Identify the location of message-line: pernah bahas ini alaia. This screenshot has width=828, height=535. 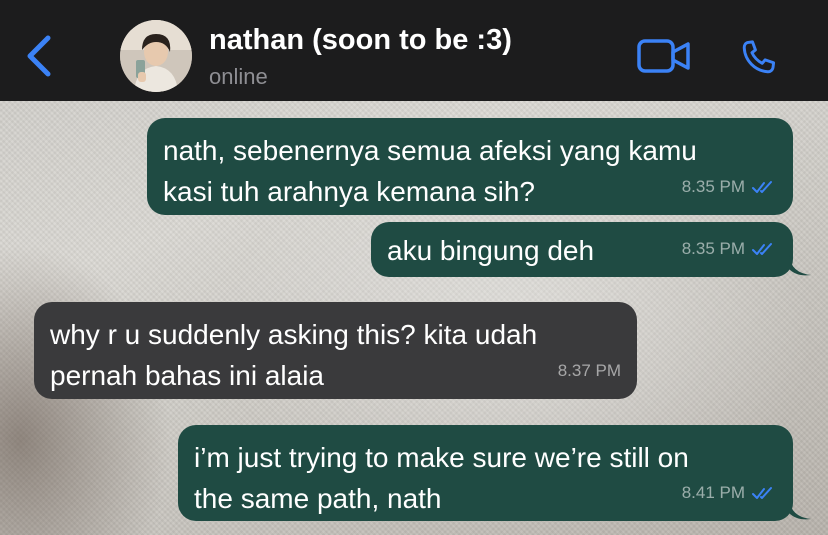
(187, 375).